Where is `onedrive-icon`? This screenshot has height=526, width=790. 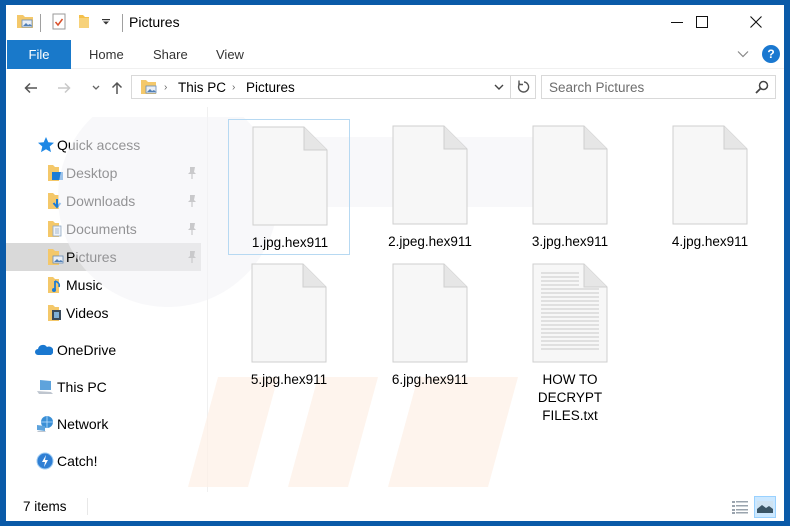 onedrive-icon is located at coordinates (44, 349).